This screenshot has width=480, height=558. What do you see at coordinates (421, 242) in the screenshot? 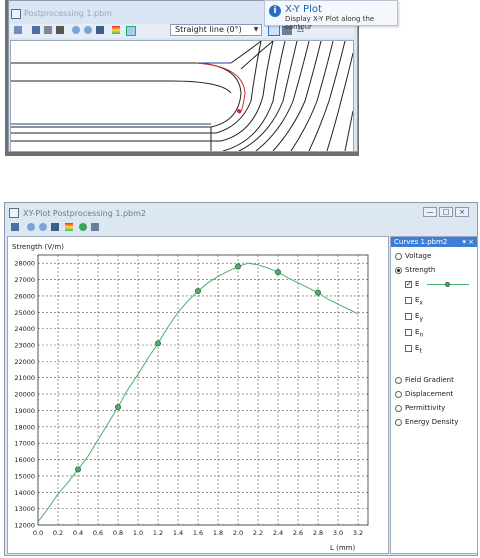
I see `curves-panel-title: Curves 1.pbm2` at bounding box center [421, 242].